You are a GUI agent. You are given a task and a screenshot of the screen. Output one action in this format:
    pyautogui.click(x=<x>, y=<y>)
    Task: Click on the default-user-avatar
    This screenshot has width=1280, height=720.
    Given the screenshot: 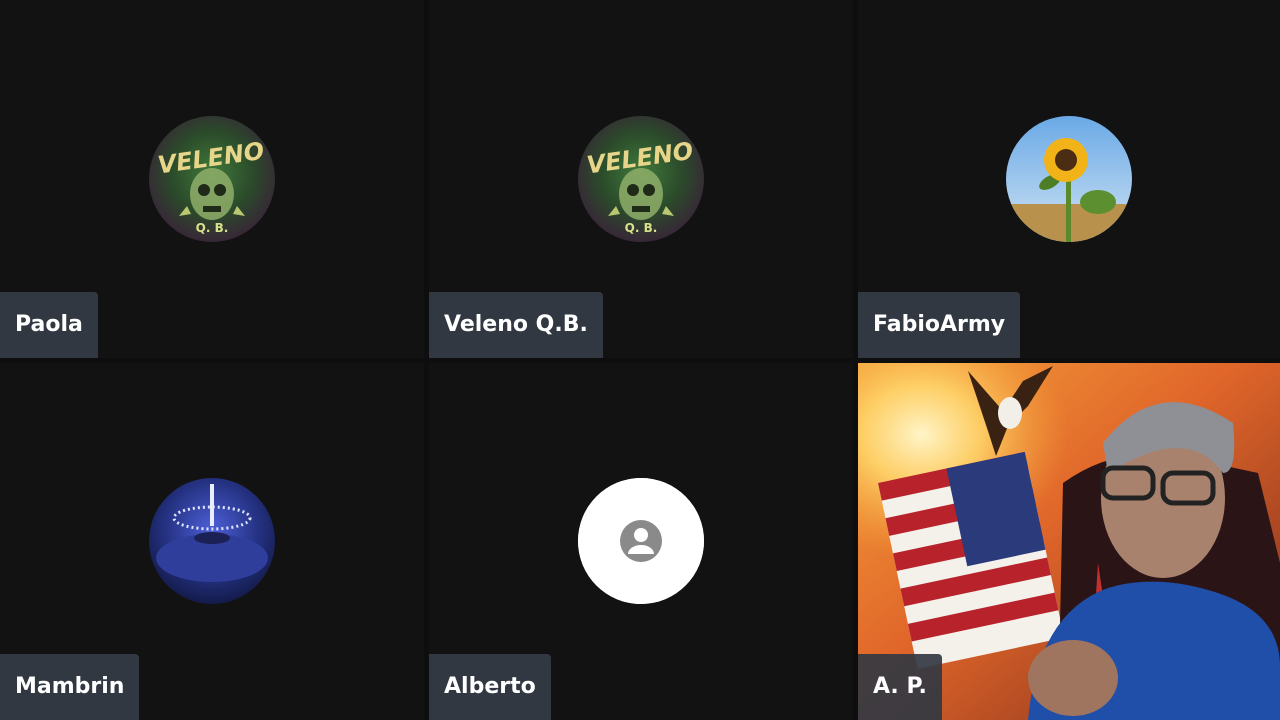 What is the action you would take?
    pyautogui.click(x=641, y=541)
    